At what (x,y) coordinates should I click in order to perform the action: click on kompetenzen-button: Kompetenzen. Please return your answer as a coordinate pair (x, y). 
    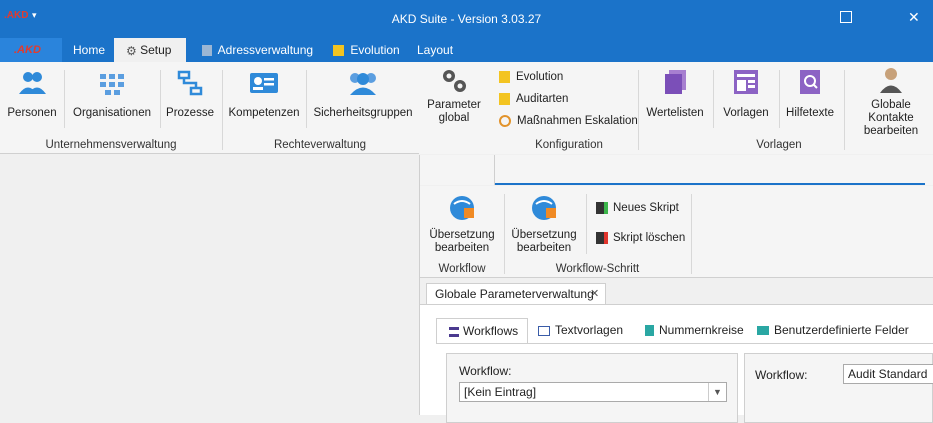
    Looking at the image, I should click on (264, 95).